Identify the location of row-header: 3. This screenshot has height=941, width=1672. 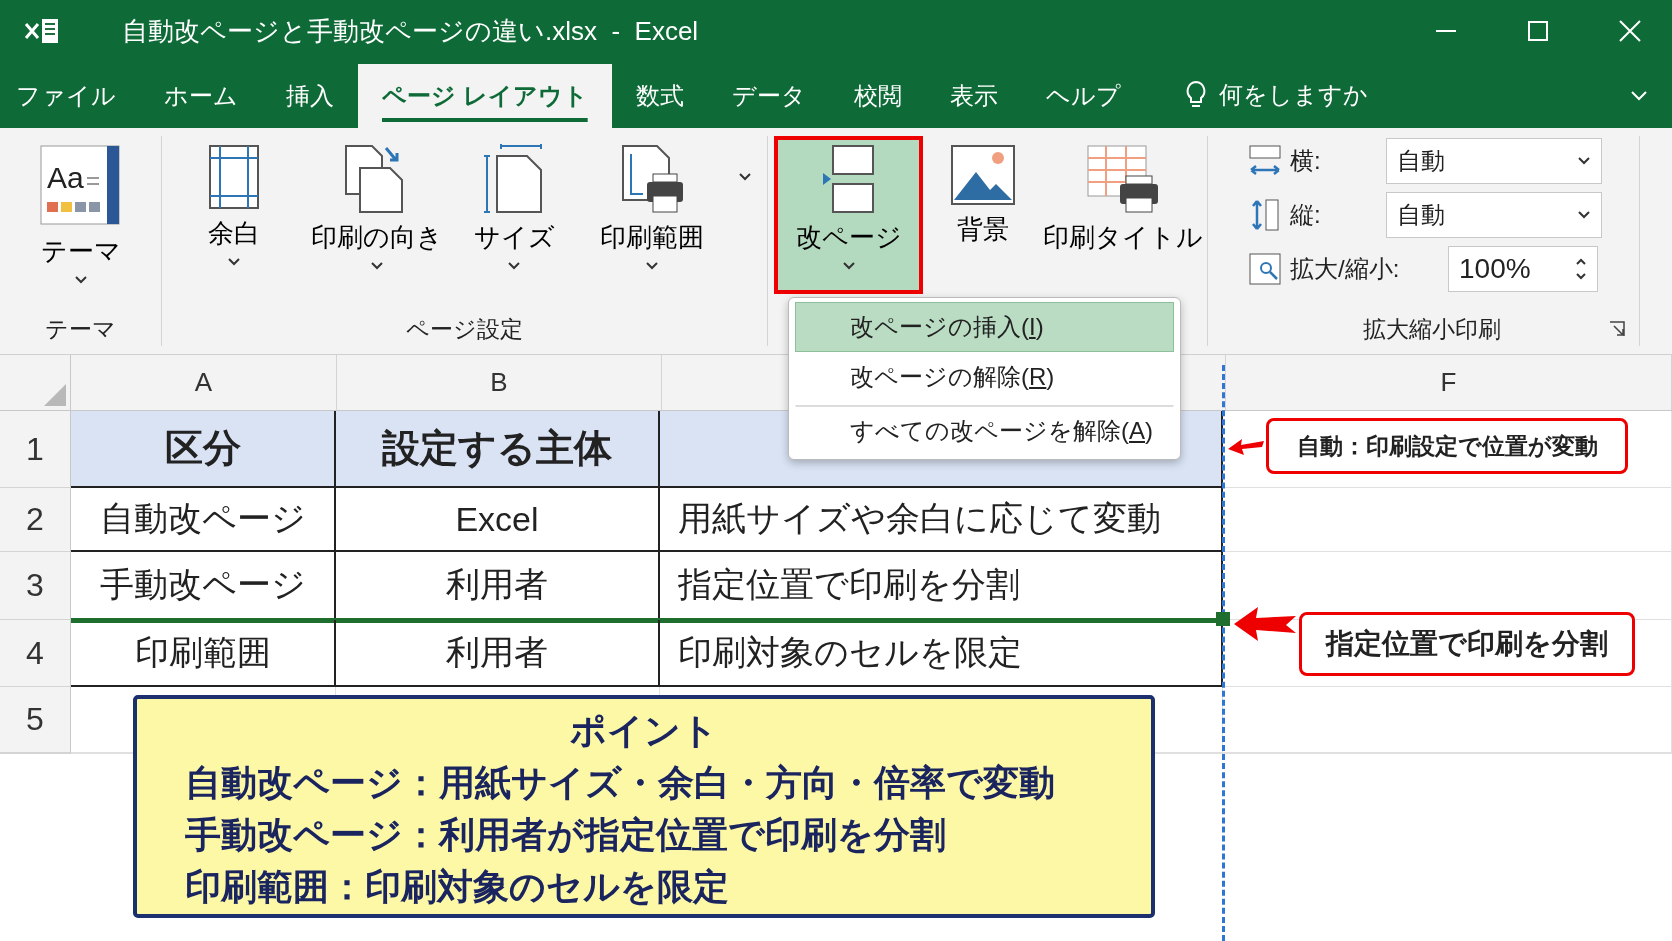
(35, 585).